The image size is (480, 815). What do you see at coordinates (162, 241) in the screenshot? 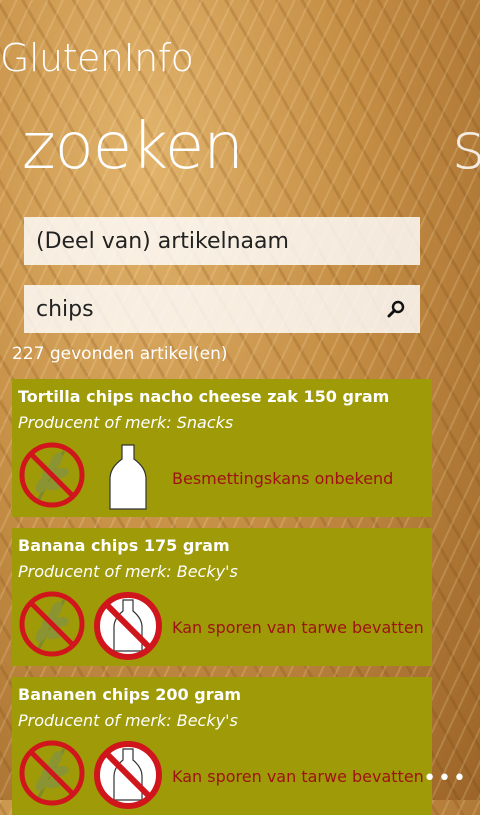
I see `article-name-placeholder: (Deel van) artikelnaam` at bounding box center [162, 241].